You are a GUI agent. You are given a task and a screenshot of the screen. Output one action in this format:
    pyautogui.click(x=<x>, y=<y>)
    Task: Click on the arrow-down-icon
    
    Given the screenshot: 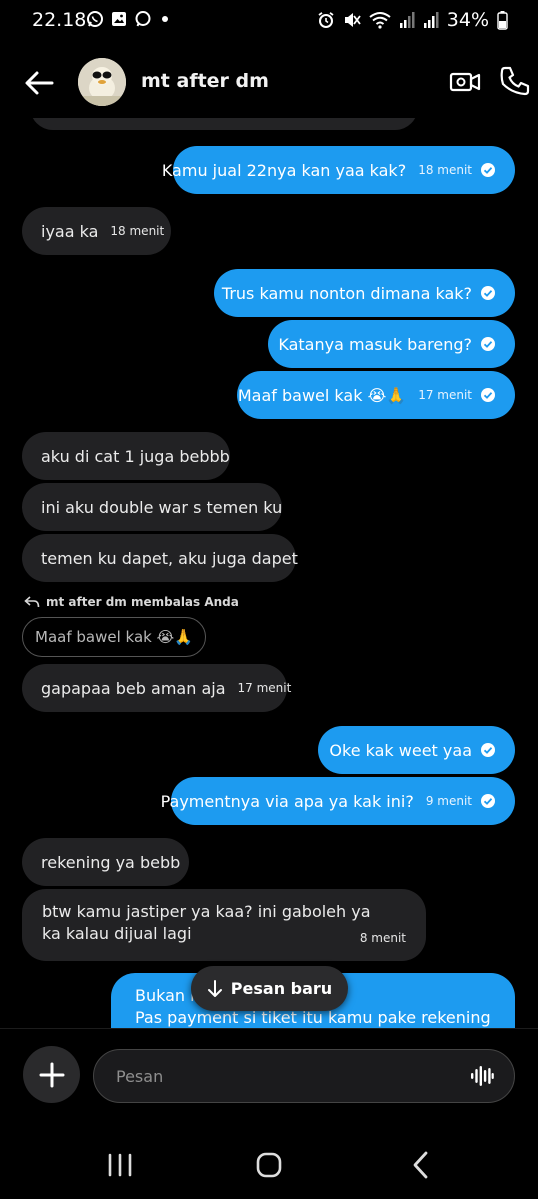 What is the action you would take?
    pyautogui.click(x=214, y=988)
    